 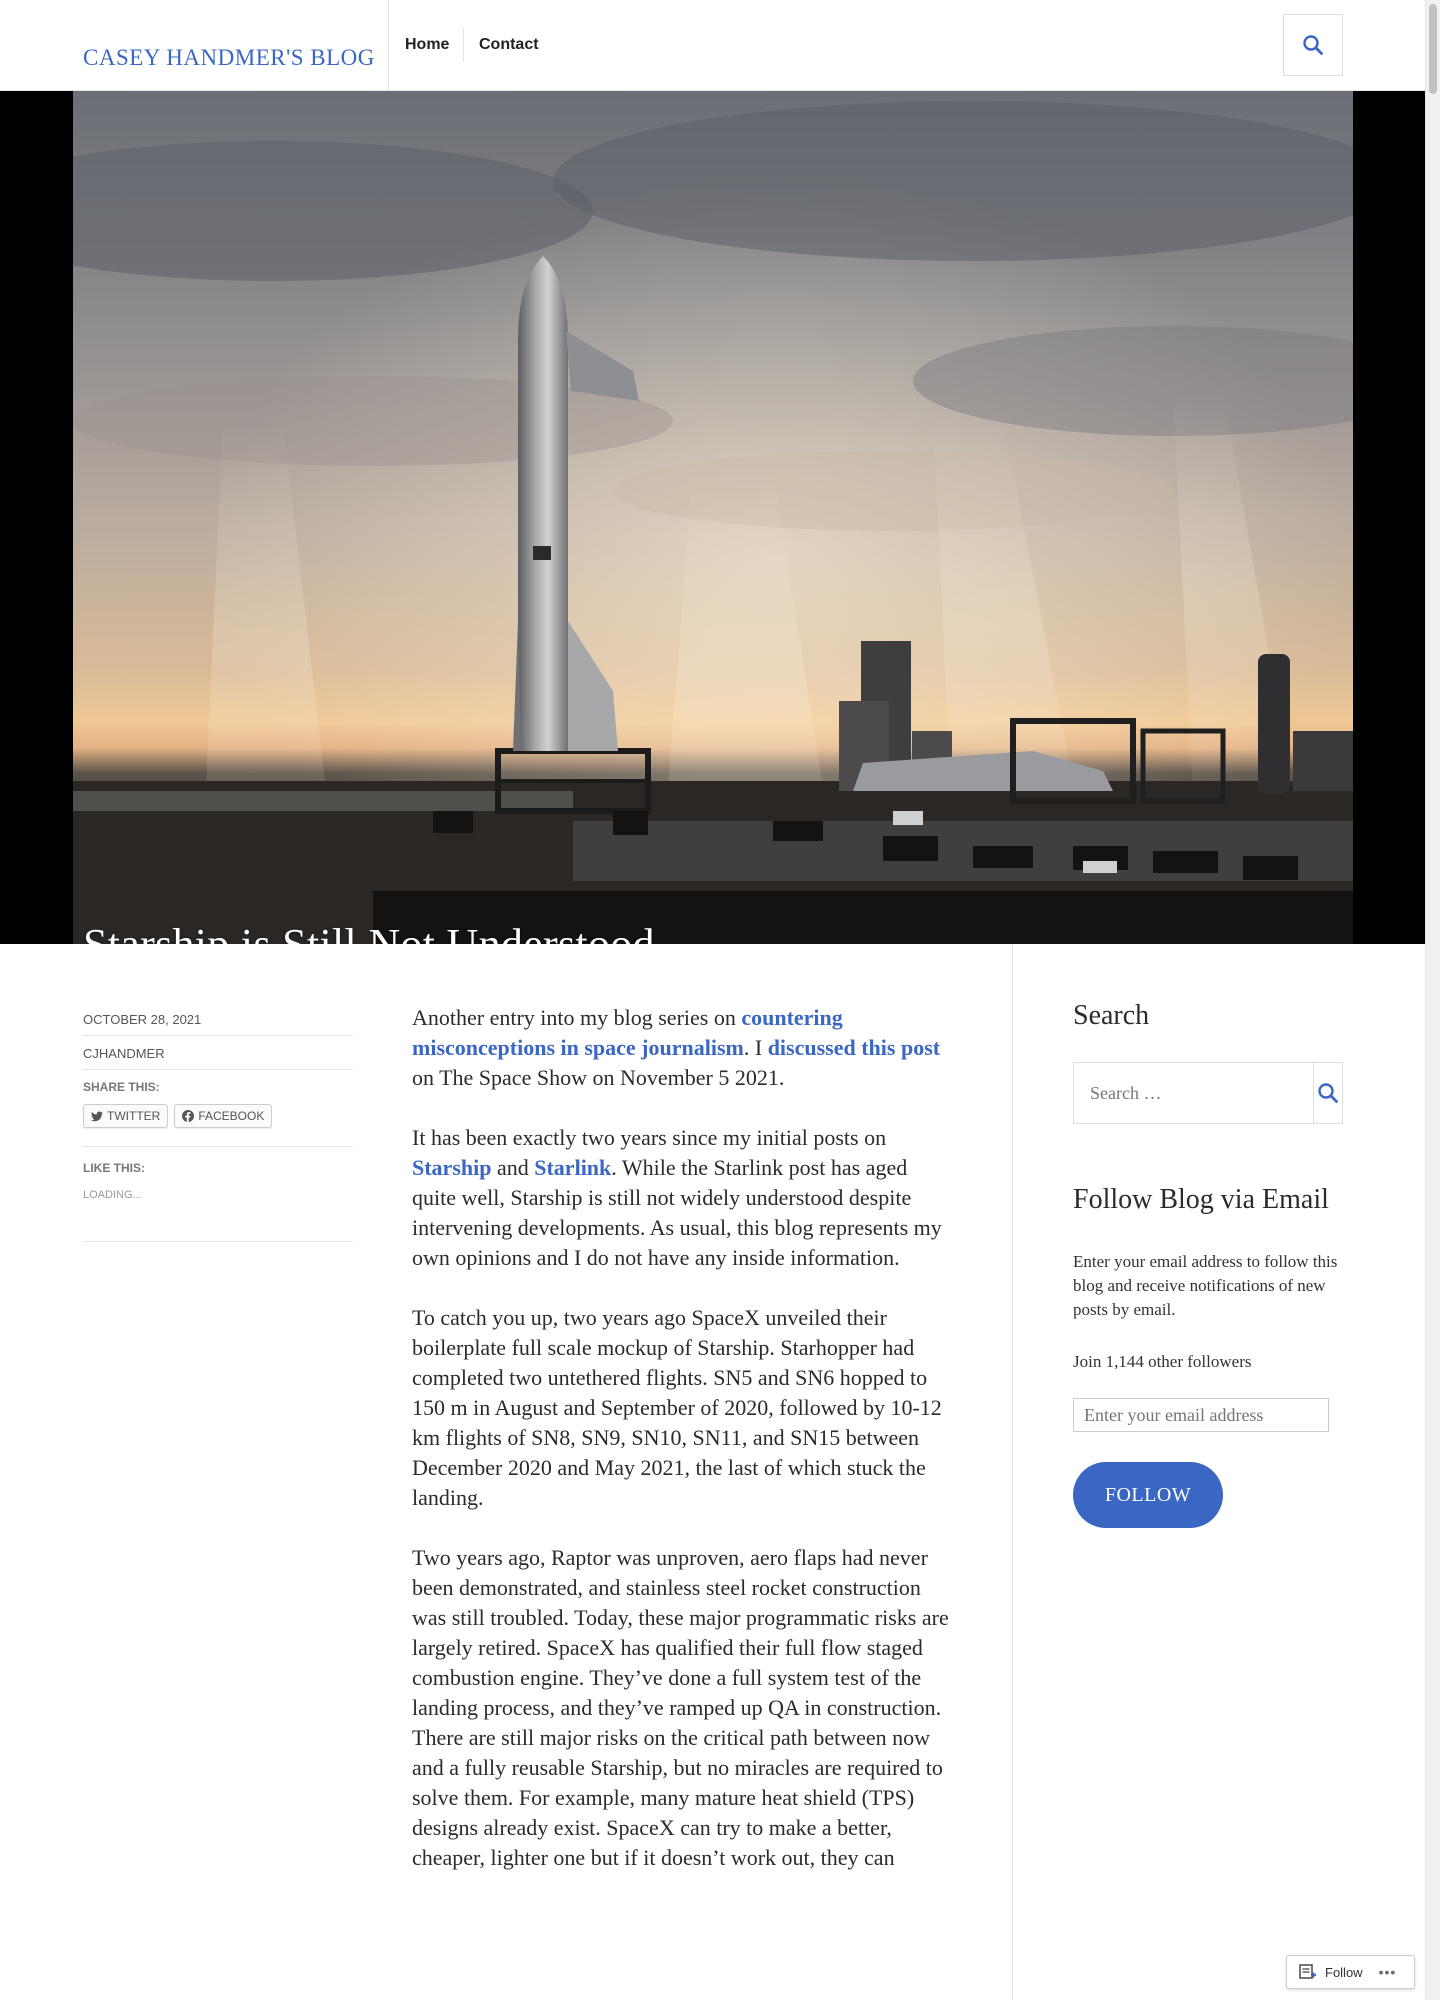 I want to click on nav-home-link: Home, so click(x=427, y=45).